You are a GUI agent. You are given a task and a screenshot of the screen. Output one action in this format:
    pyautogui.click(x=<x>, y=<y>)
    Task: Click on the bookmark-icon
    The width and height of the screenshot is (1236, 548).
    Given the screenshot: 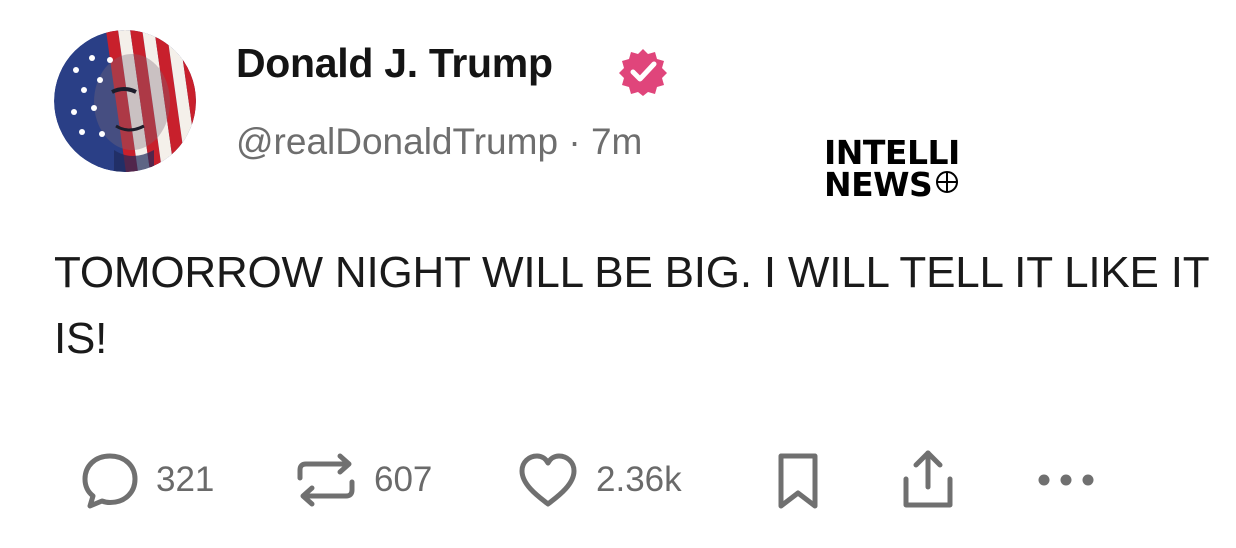 What is the action you would take?
    pyautogui.click(x=798, y=481)
    